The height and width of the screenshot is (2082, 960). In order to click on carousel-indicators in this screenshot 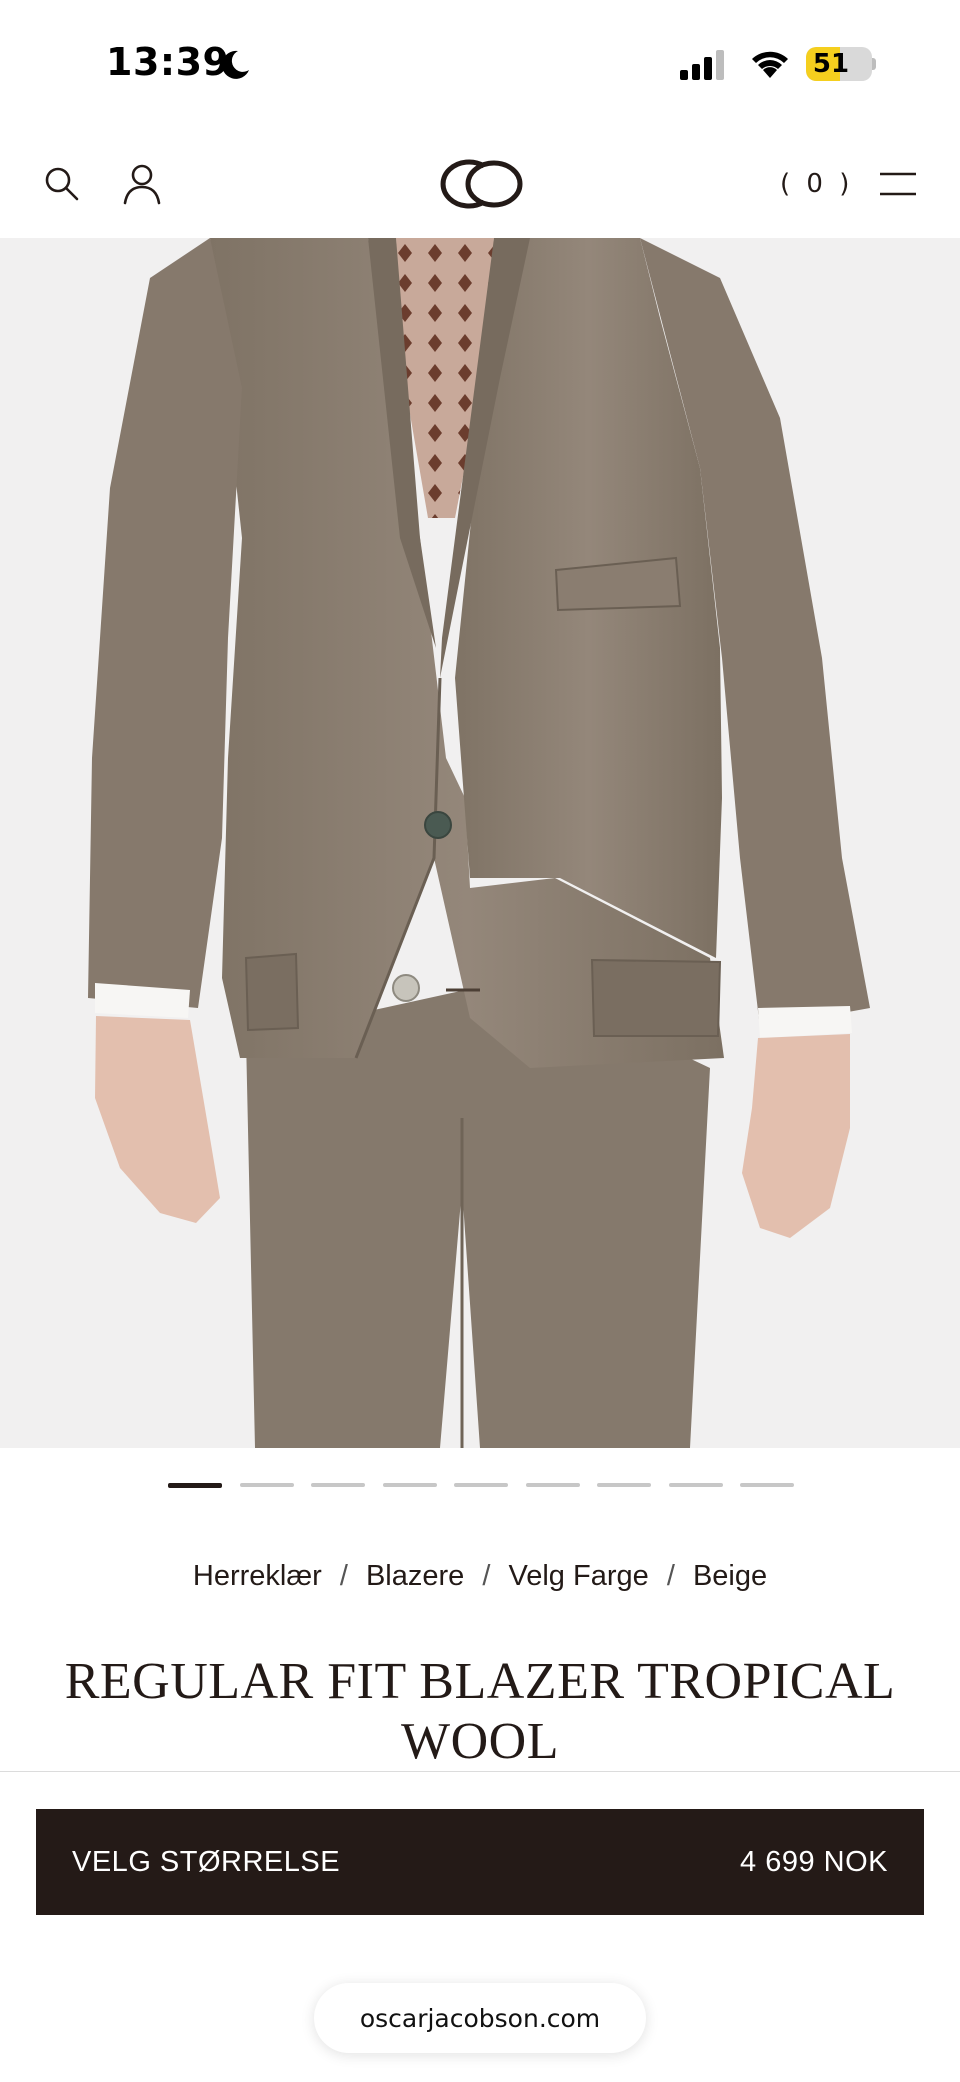, I will do `click(480, 1487)`.